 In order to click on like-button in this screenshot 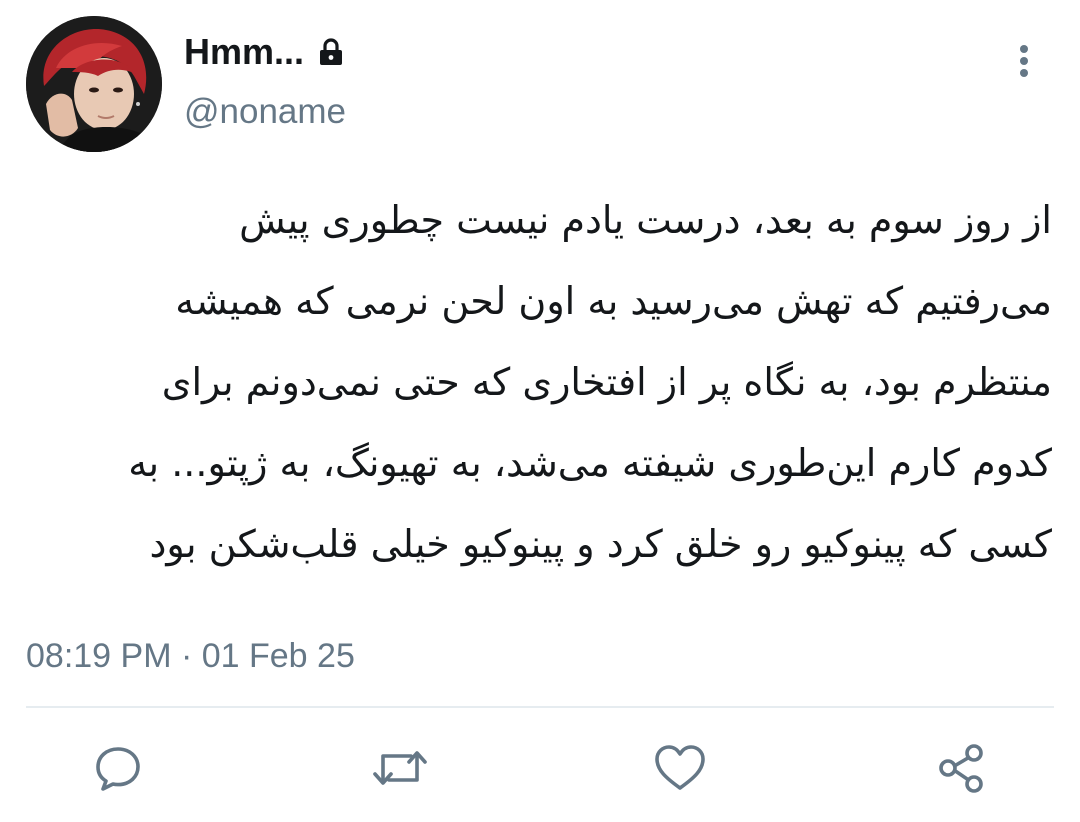, I will do `click(680, 768)`.